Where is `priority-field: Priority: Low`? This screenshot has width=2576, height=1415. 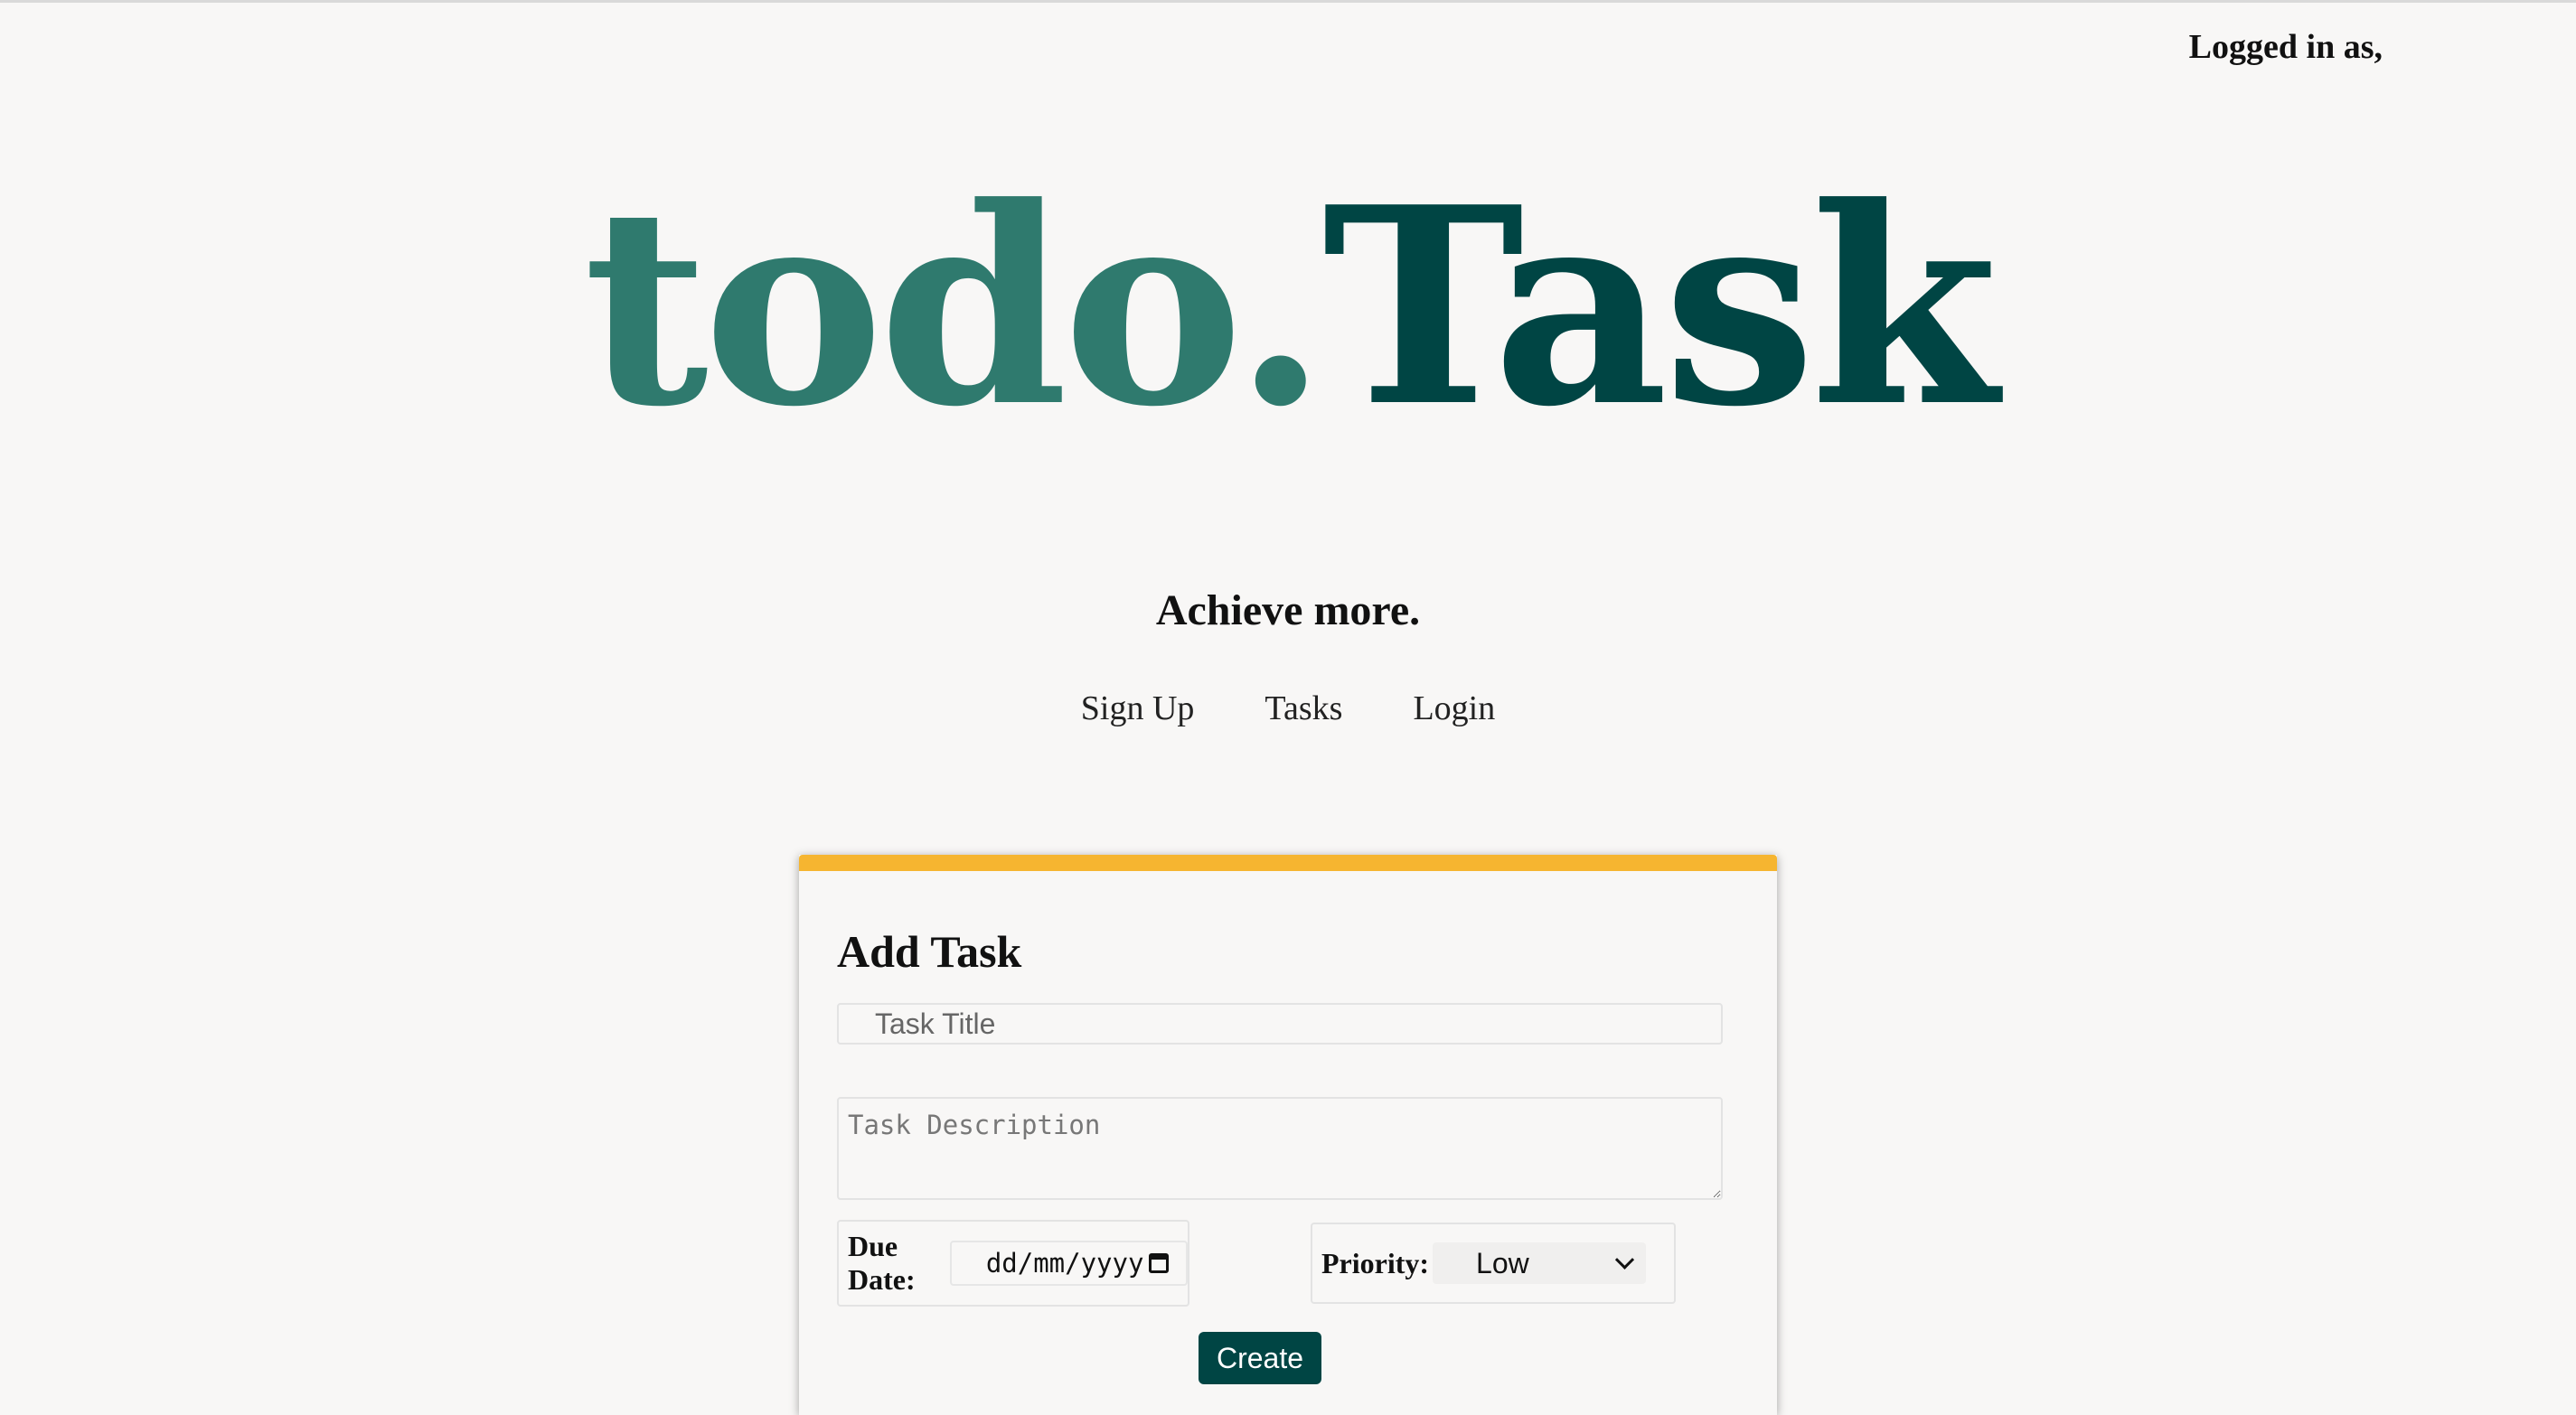
priority-field: Priority: Low is located at coordinates (1494, 1264).